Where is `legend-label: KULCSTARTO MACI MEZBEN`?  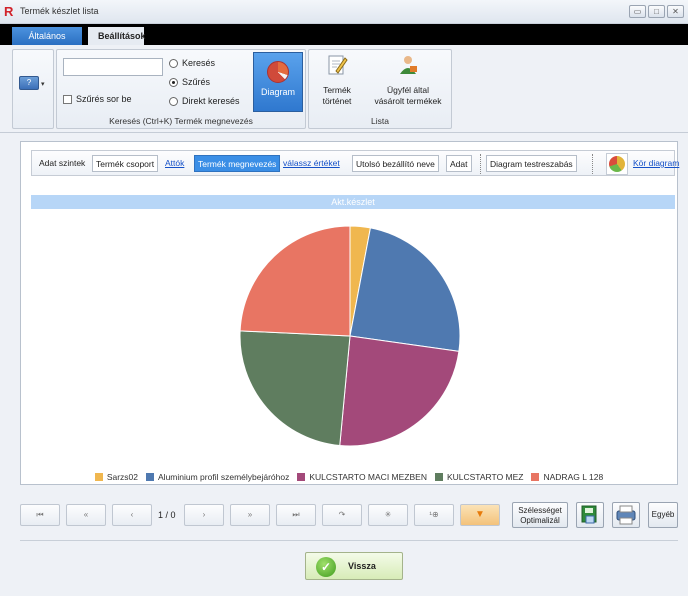
legend-label: KULCSTARTO MACI MEZBEN is located at coordinates (368, 477).